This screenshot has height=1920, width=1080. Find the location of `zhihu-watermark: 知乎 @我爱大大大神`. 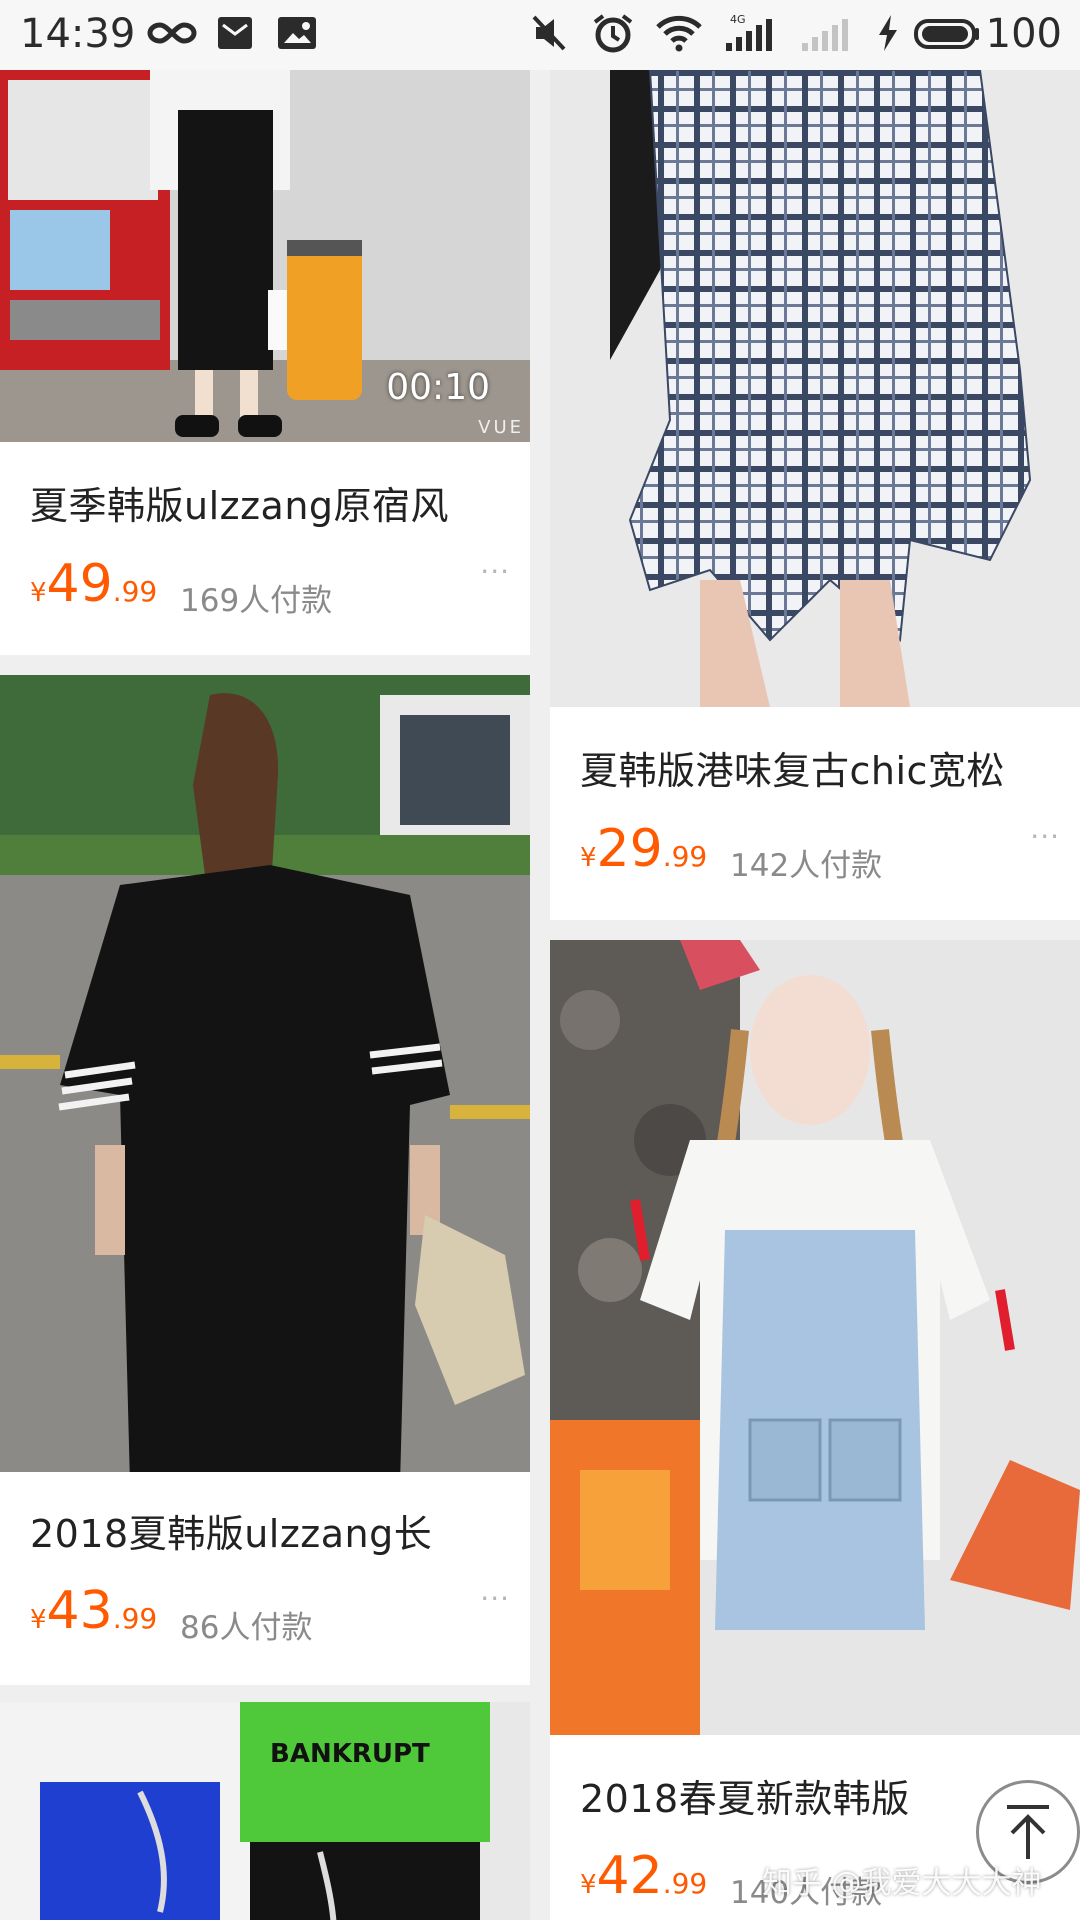

zhihu-watermark: 知乎 @我爱大大大神 is located at coordinates (902, 1883).